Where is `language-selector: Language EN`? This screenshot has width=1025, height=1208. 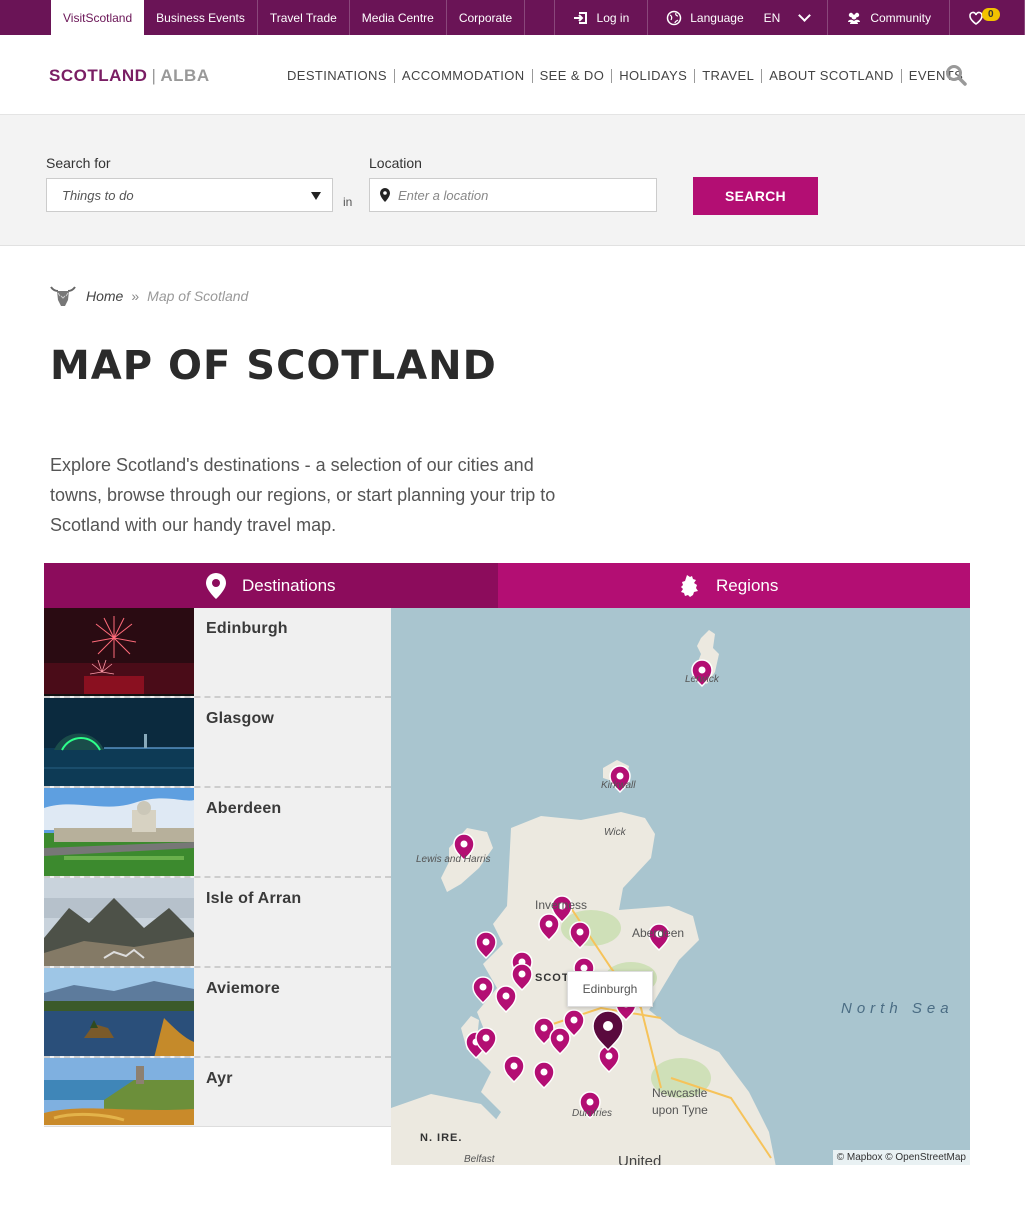 language-selector: Language EN is located at coordinates (738, 17).